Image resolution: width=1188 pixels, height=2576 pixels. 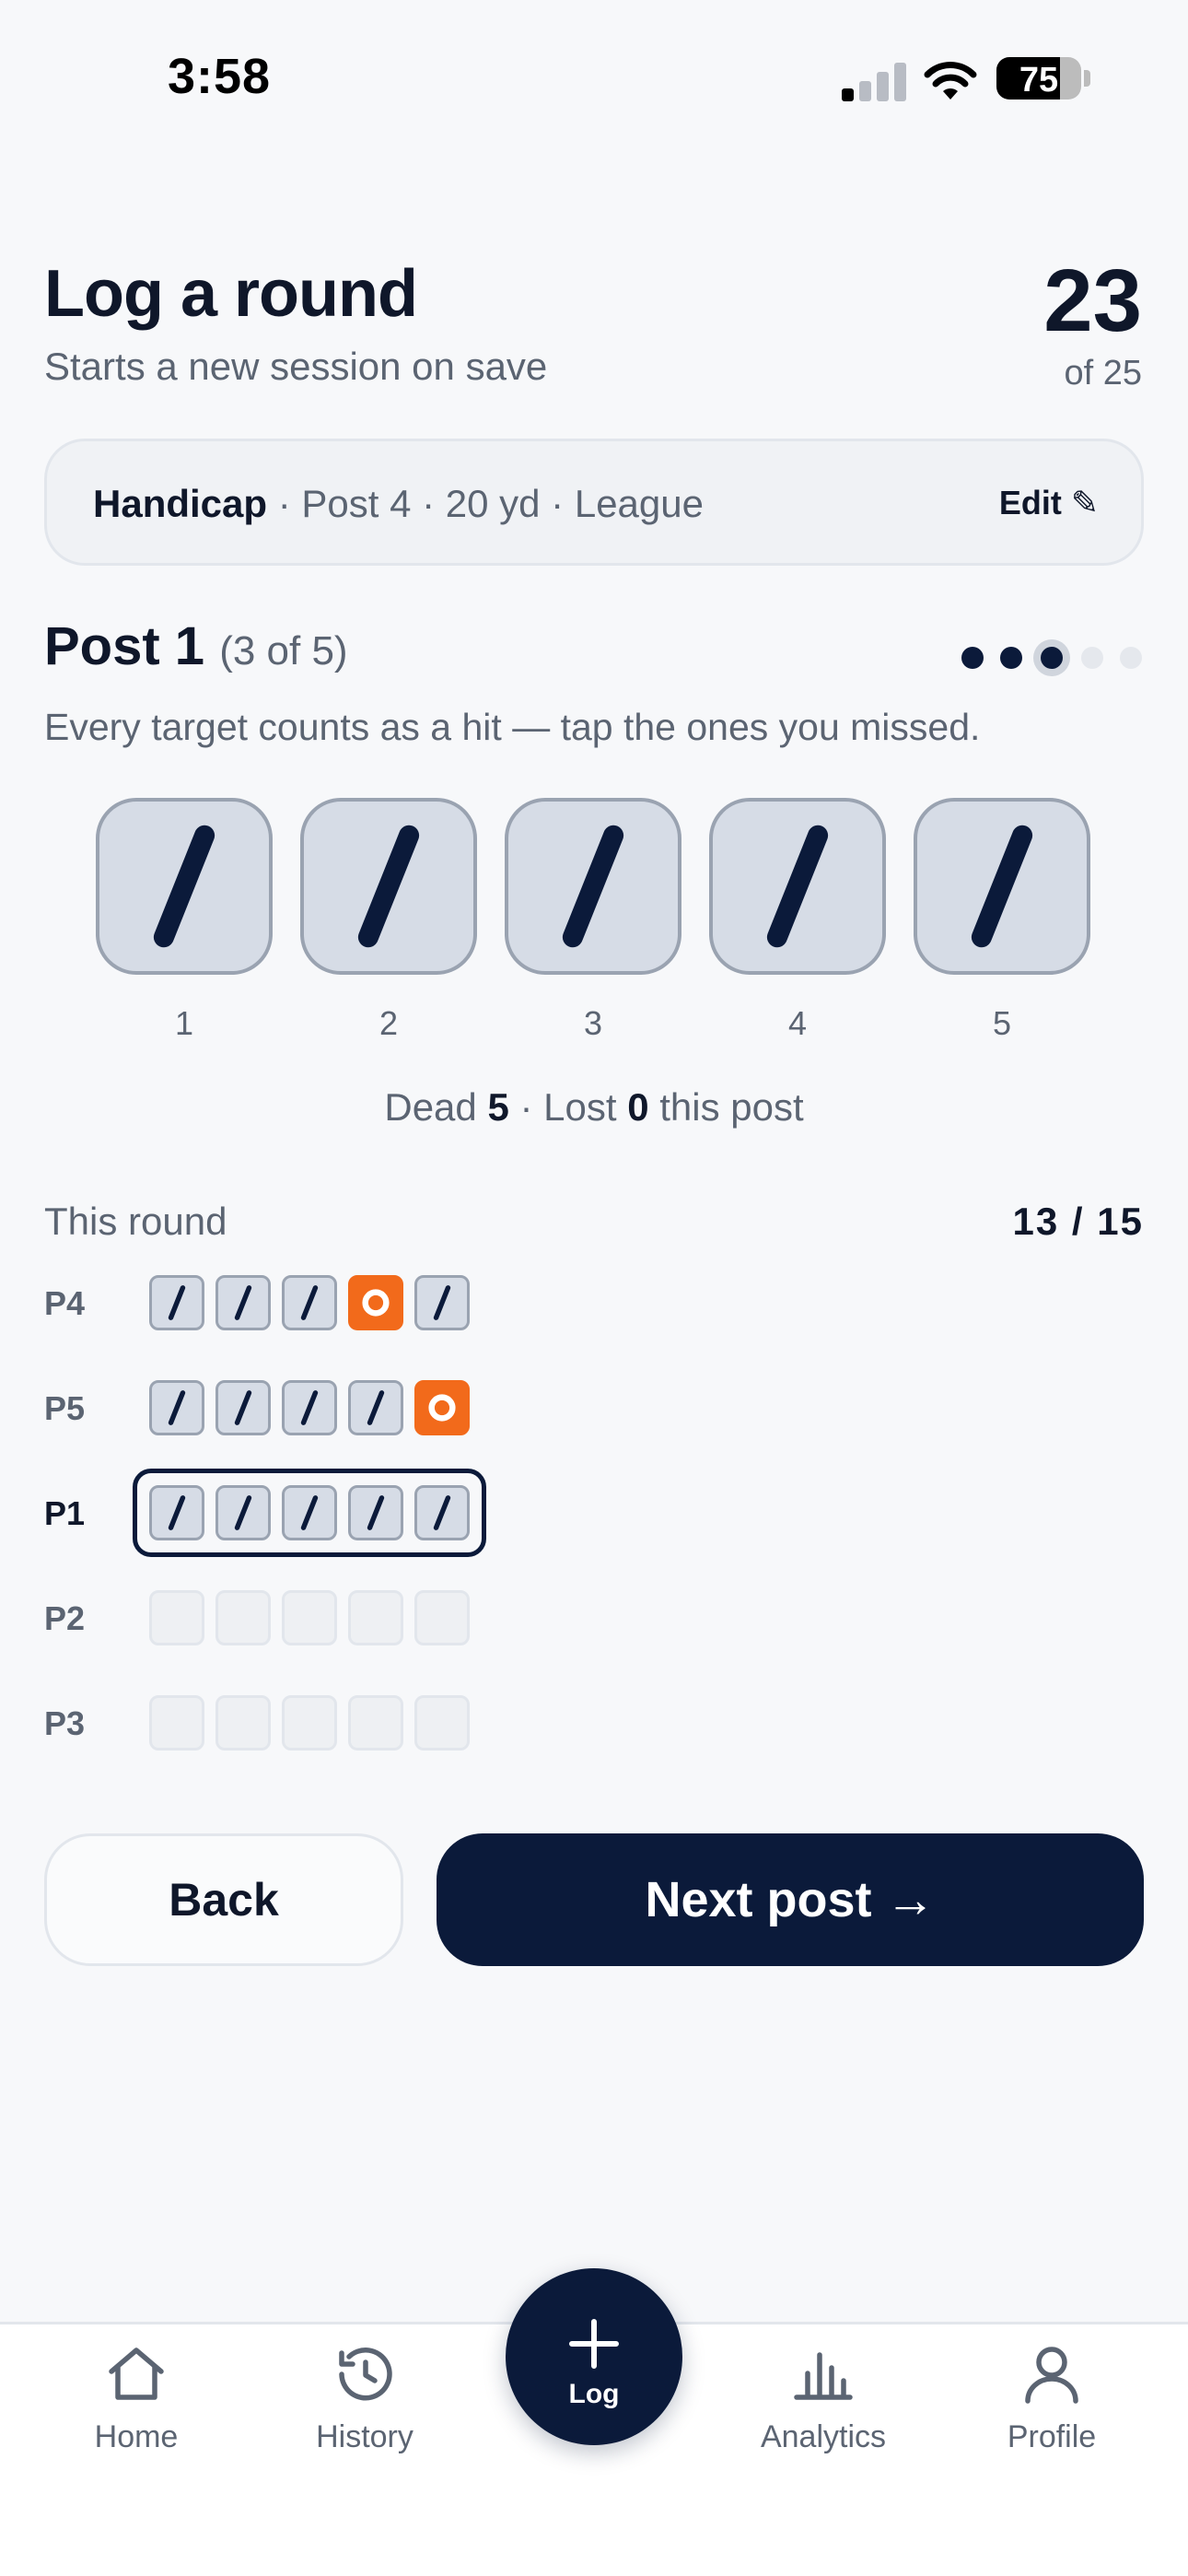 What do you see at coordinates (65, 1303) in the screenshot?
I see `round-row-label: P4` at bounding box center [65, 1303].